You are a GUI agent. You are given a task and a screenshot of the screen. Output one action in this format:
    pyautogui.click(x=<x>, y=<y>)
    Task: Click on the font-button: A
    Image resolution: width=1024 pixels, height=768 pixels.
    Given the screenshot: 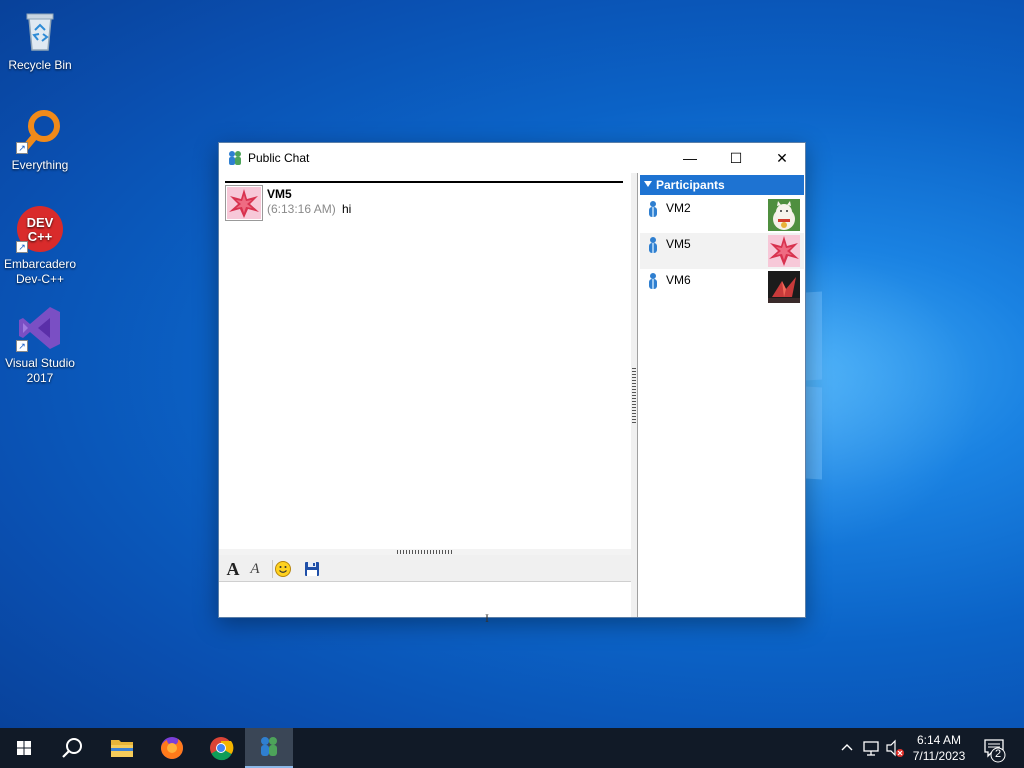 What is the action you would take?
    pyautogui.click(x=233, y=569)
    